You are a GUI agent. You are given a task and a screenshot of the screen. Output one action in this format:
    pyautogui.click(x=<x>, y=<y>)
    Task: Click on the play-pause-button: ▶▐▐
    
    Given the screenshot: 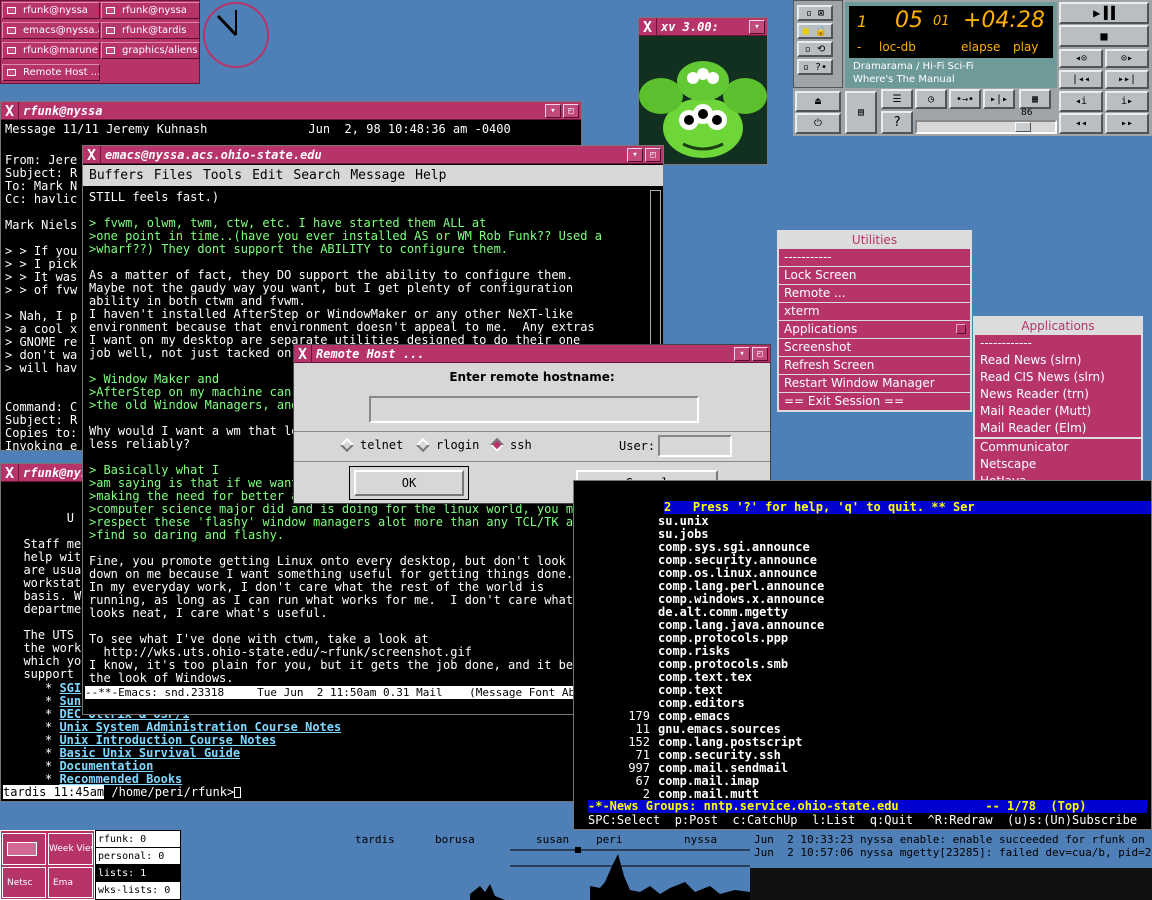 What is the action you would take?
    pyautogui.click(x=1104, y=13)
    